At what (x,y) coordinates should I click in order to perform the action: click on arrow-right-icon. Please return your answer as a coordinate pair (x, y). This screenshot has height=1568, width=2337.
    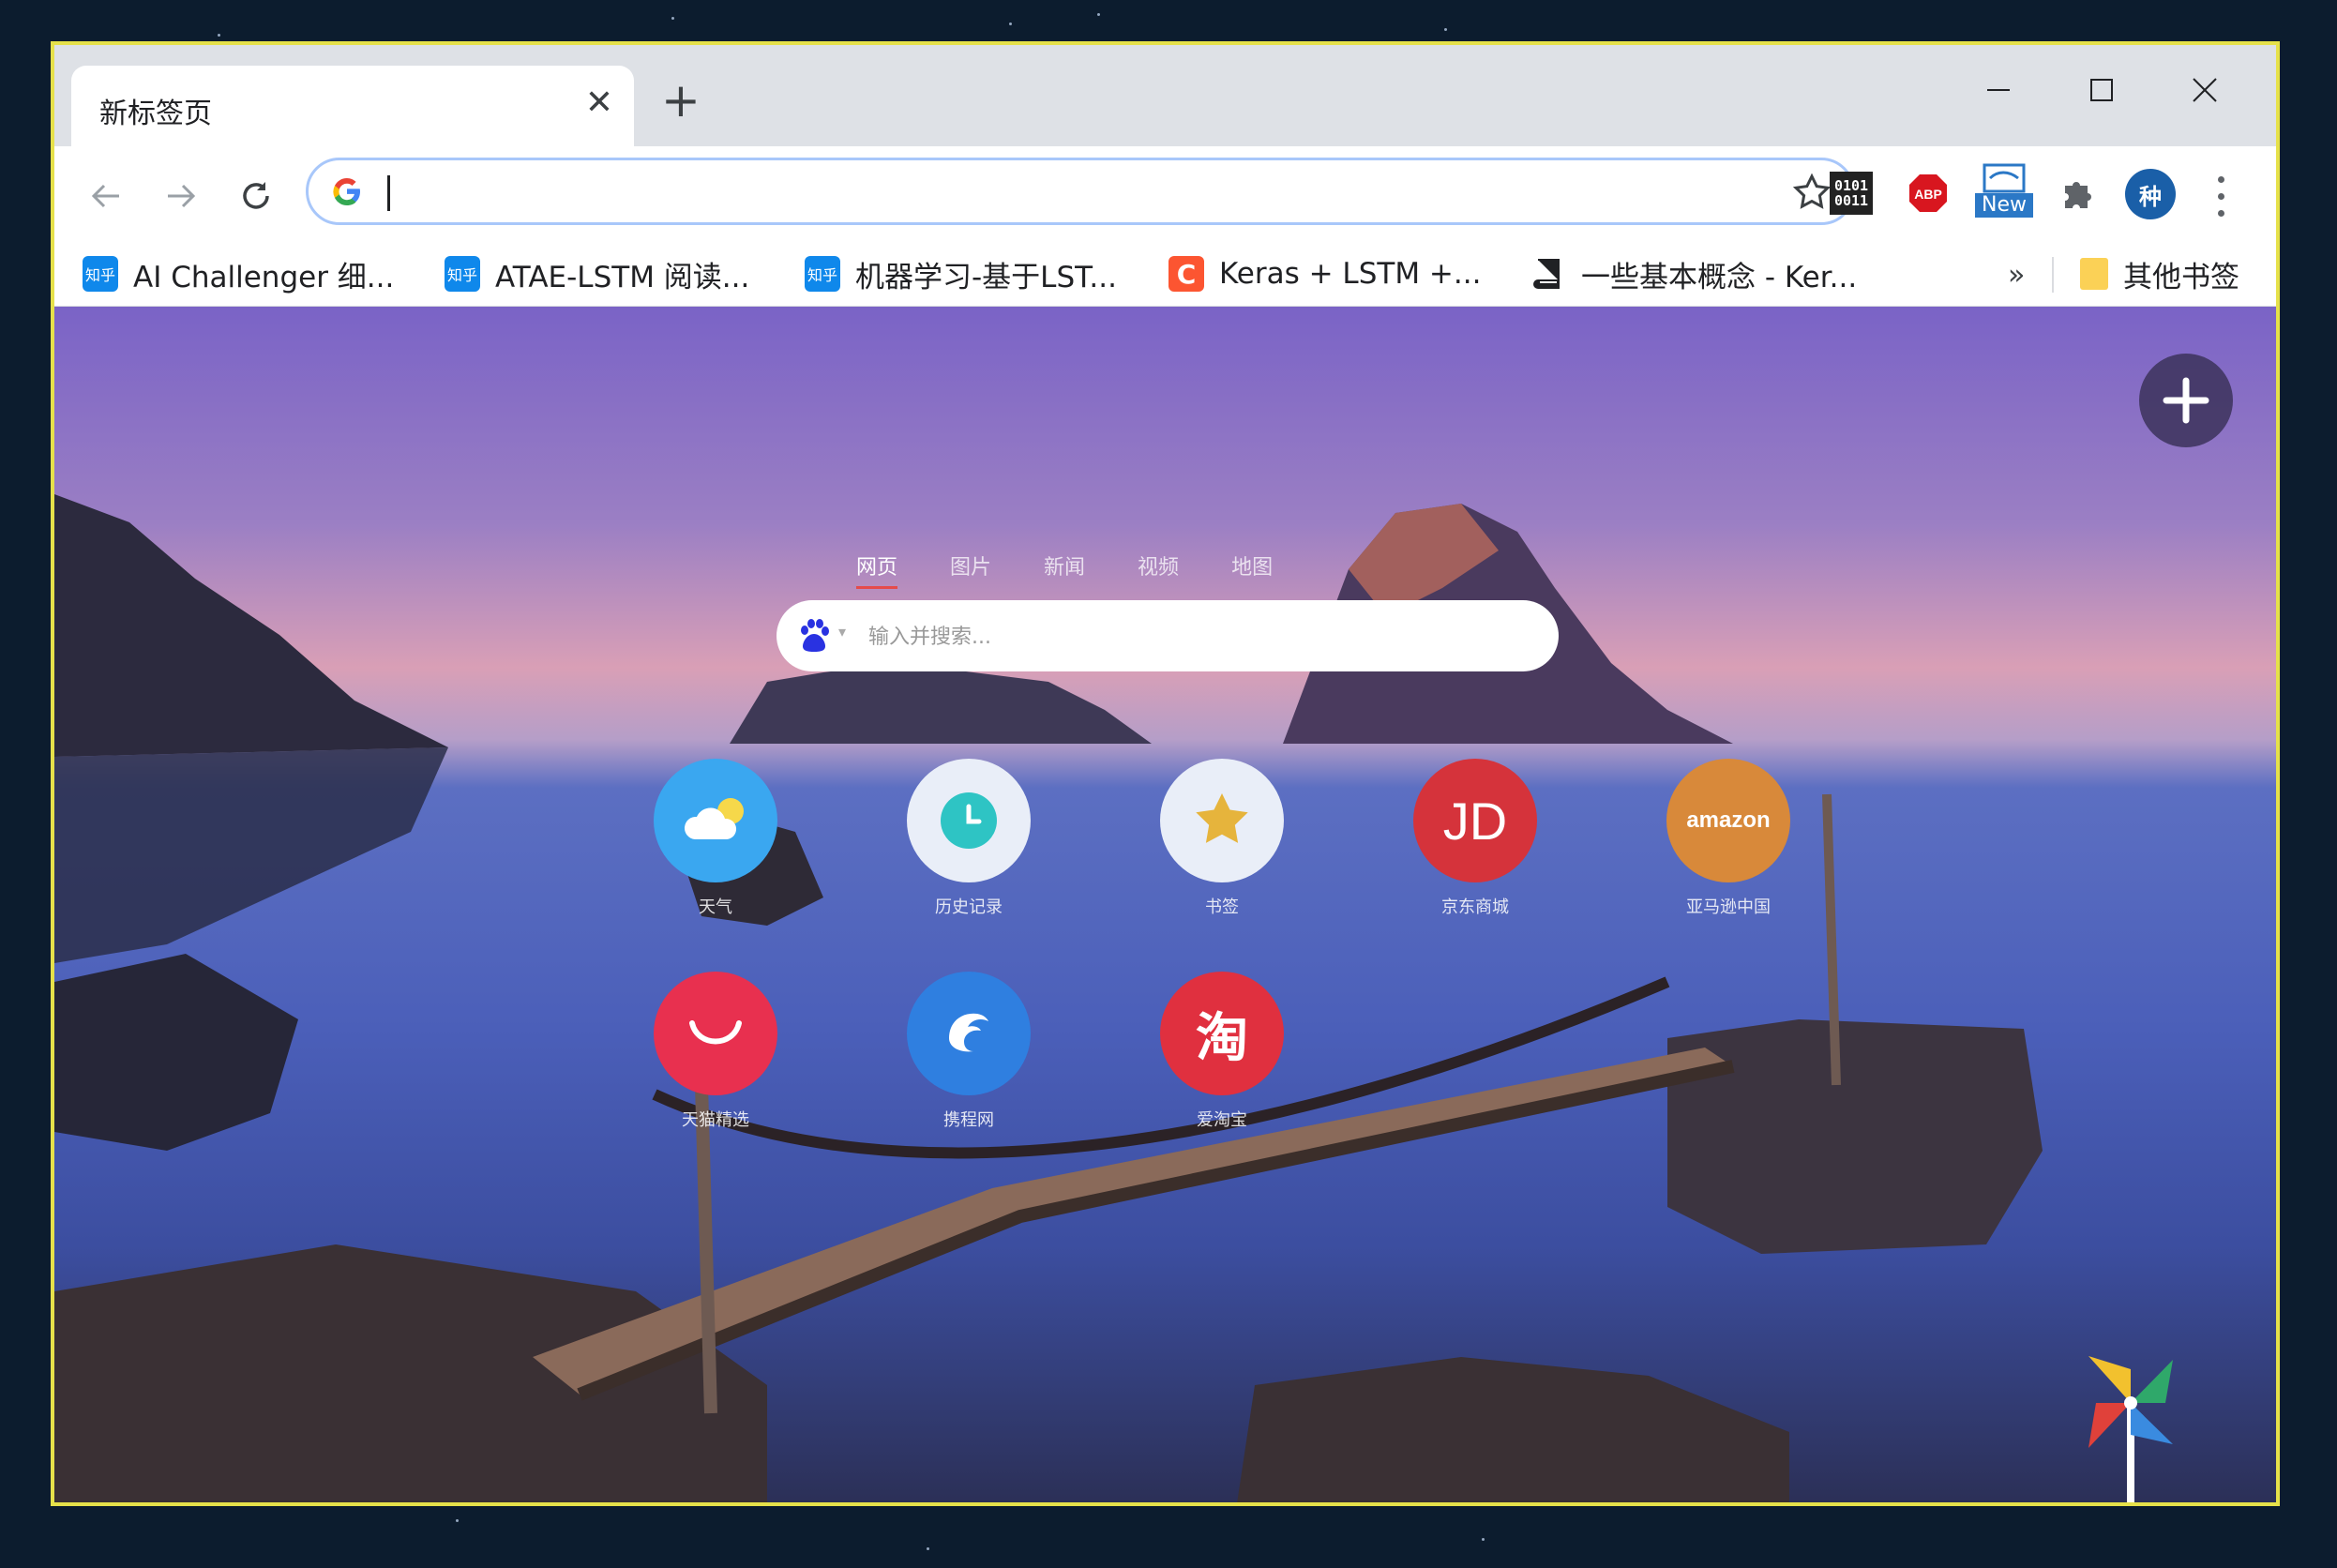
    Looking at the image, I should click on (182, 196).